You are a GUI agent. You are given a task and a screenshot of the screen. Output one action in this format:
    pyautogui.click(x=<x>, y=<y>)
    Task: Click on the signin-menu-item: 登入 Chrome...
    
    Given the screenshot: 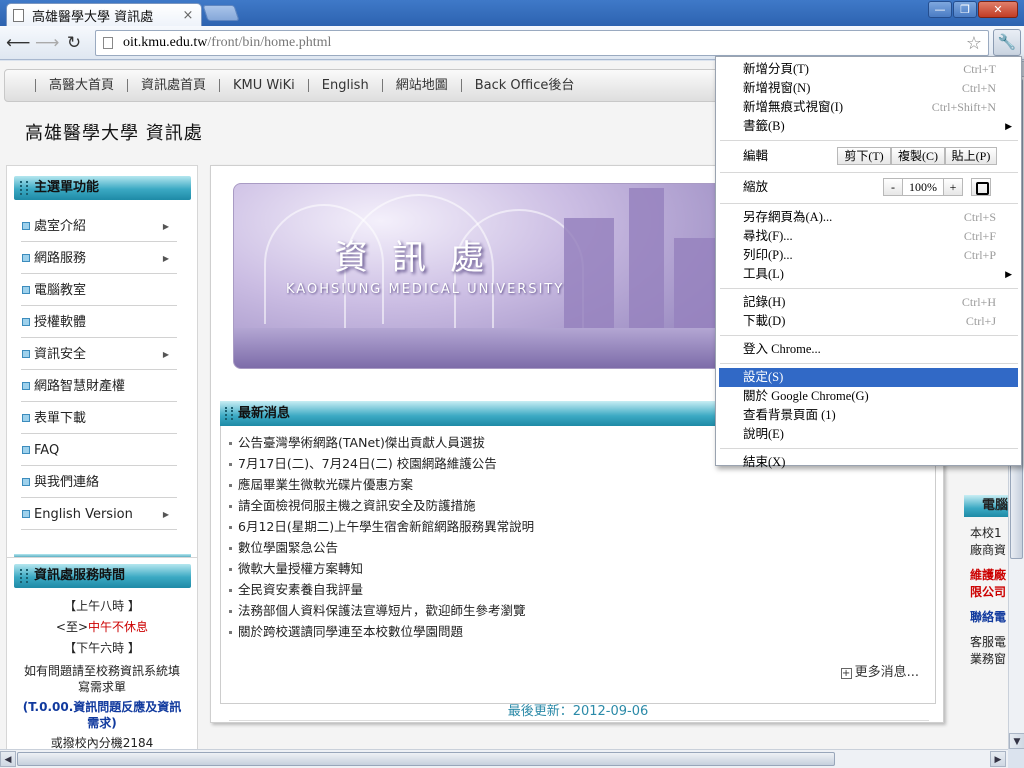 What is the action you would take?
    pyautogui.click(x=868, y=349)
    